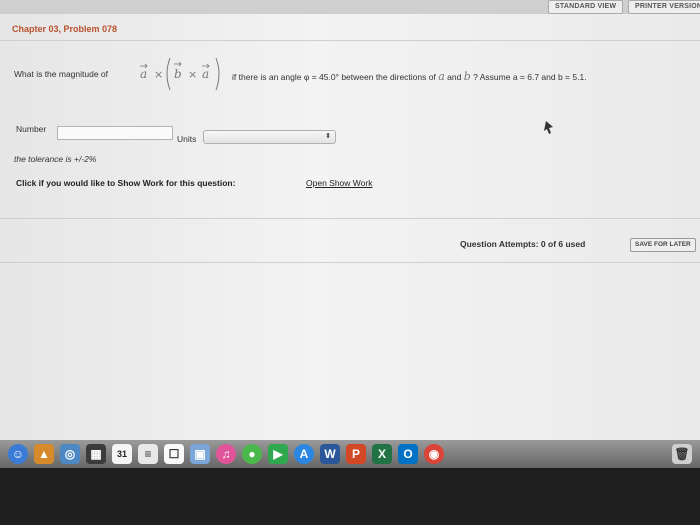 This screenshot has width=700, height=525. Describe the element at coordinates (226, 454) in the screenshot. I see `itunes-icon: ♫` at that location.